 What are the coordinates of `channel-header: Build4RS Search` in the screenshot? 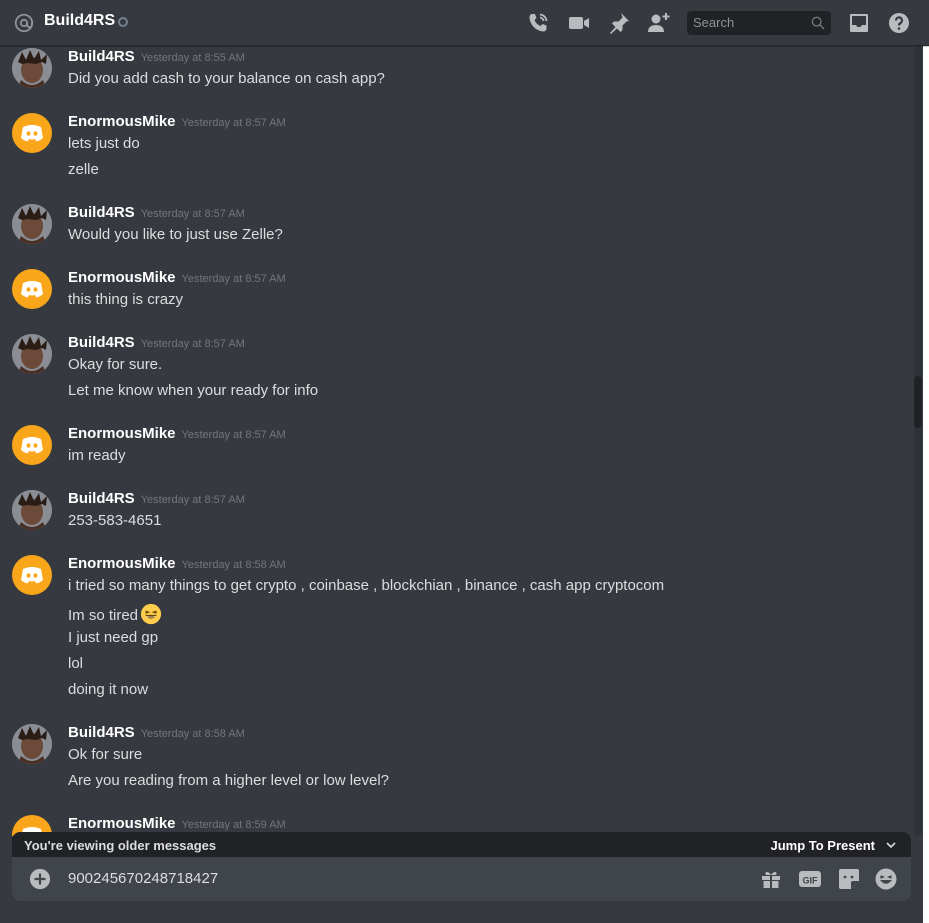 It's located at (464, 23).